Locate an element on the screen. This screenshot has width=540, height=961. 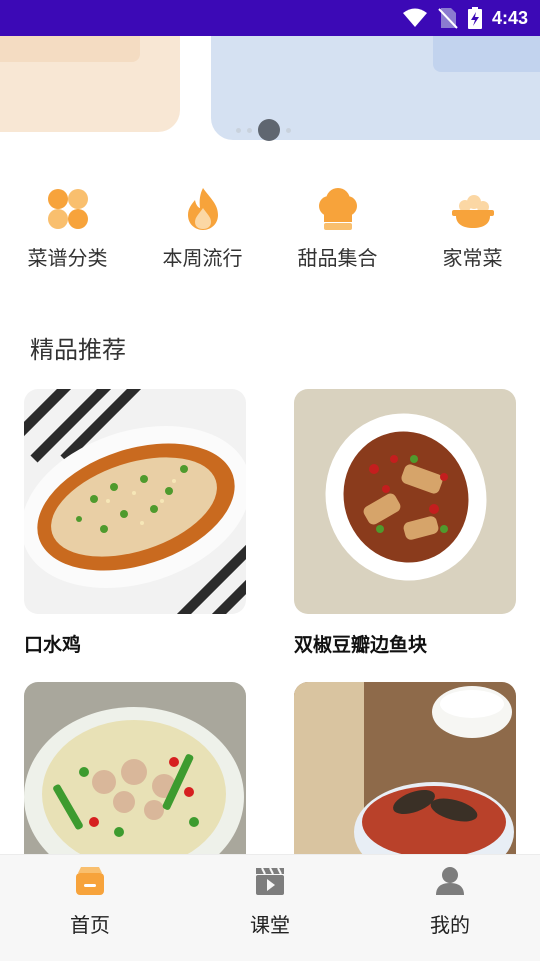
category-label: 菜谱分类 is located at coordinates (67, 258).